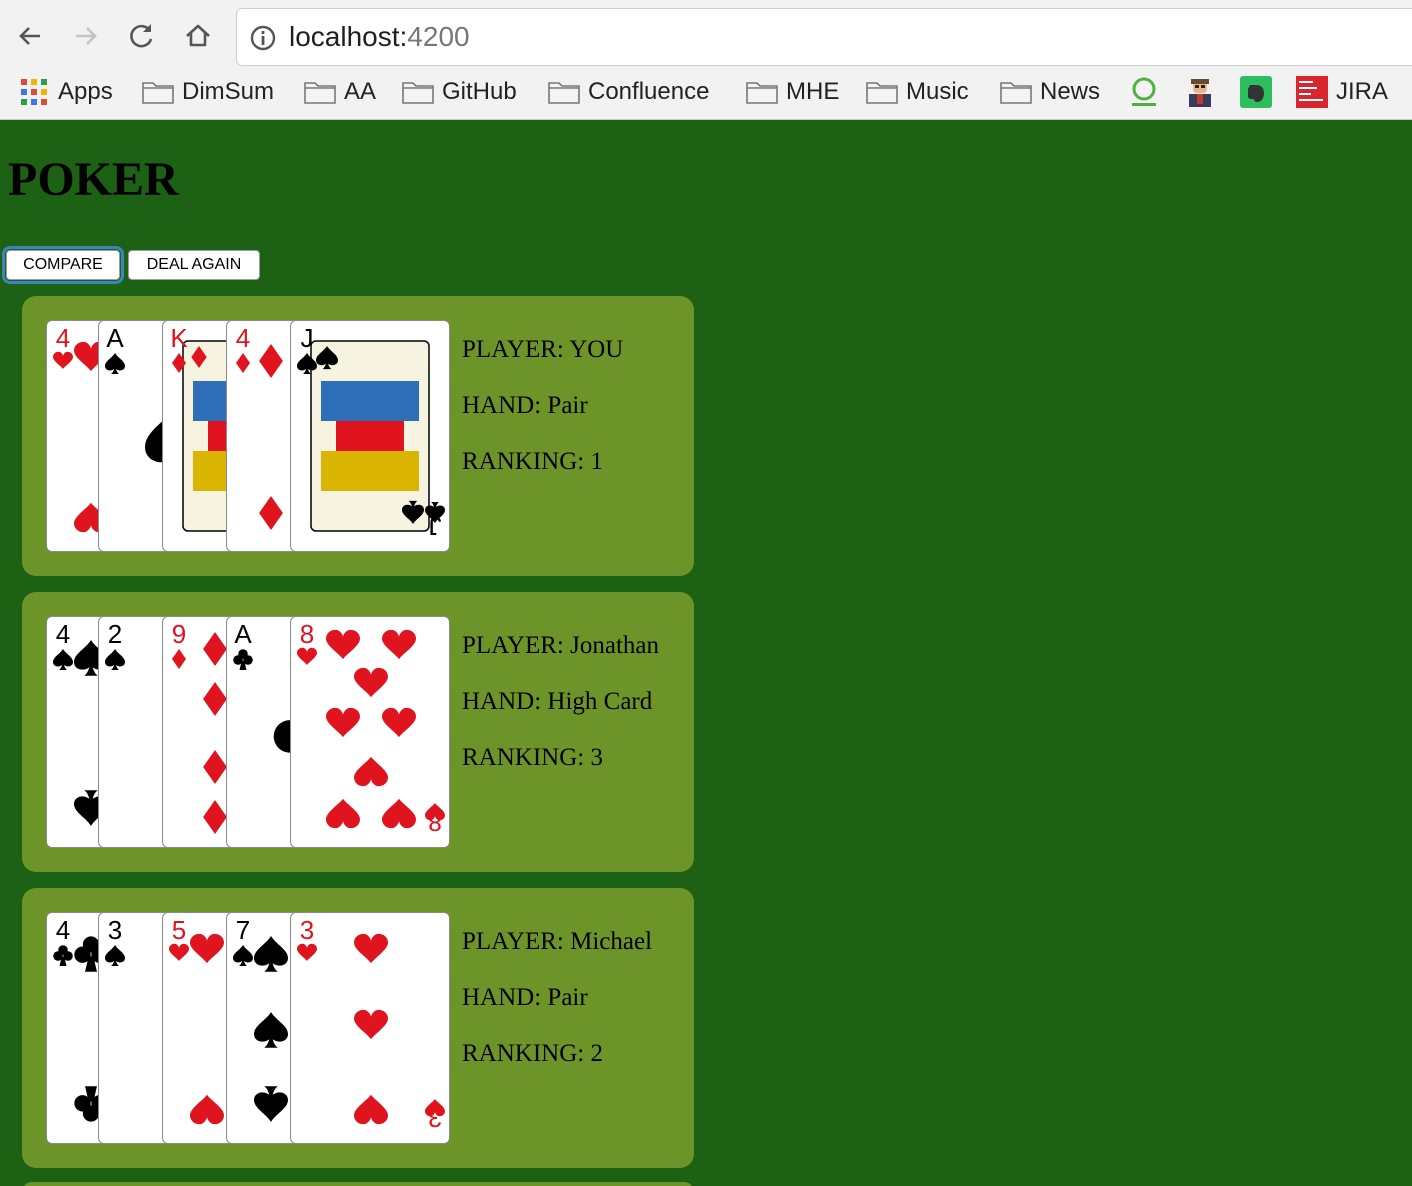  Describe the element at coordinates (628, 92) in the screenshot. I see `bookmark-confluence: Confluence` at that location.